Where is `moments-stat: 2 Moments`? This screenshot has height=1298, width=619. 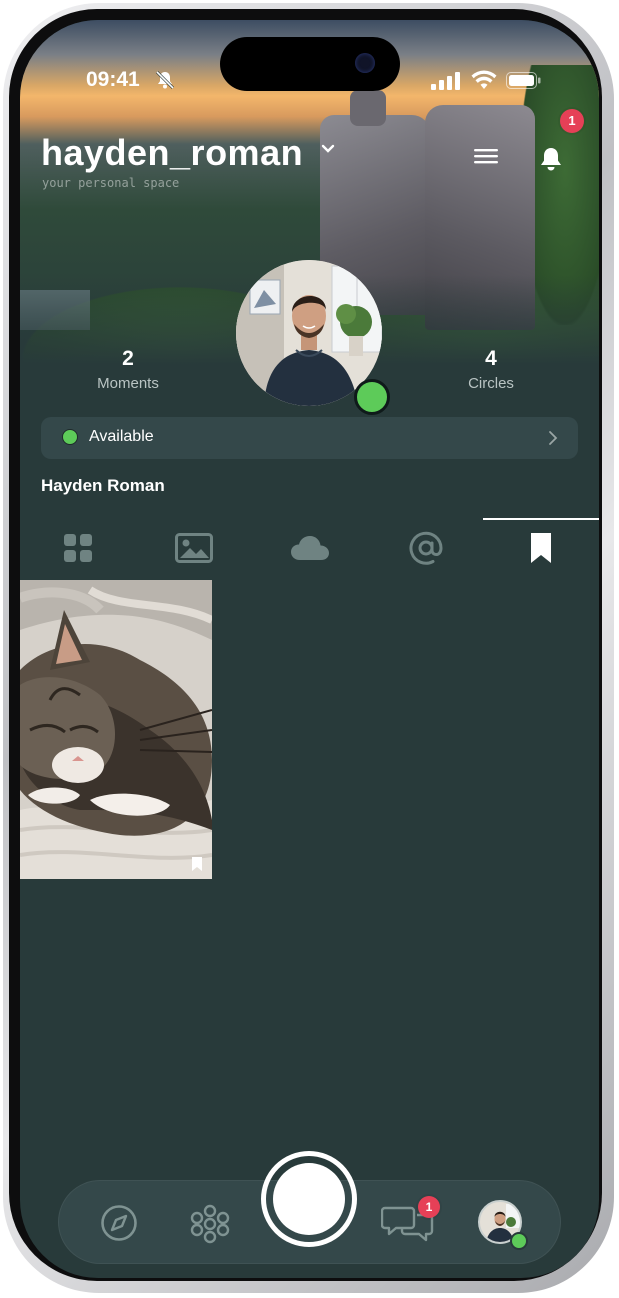
moments-stat: 2 Moments is located at coordinates (128, 369).